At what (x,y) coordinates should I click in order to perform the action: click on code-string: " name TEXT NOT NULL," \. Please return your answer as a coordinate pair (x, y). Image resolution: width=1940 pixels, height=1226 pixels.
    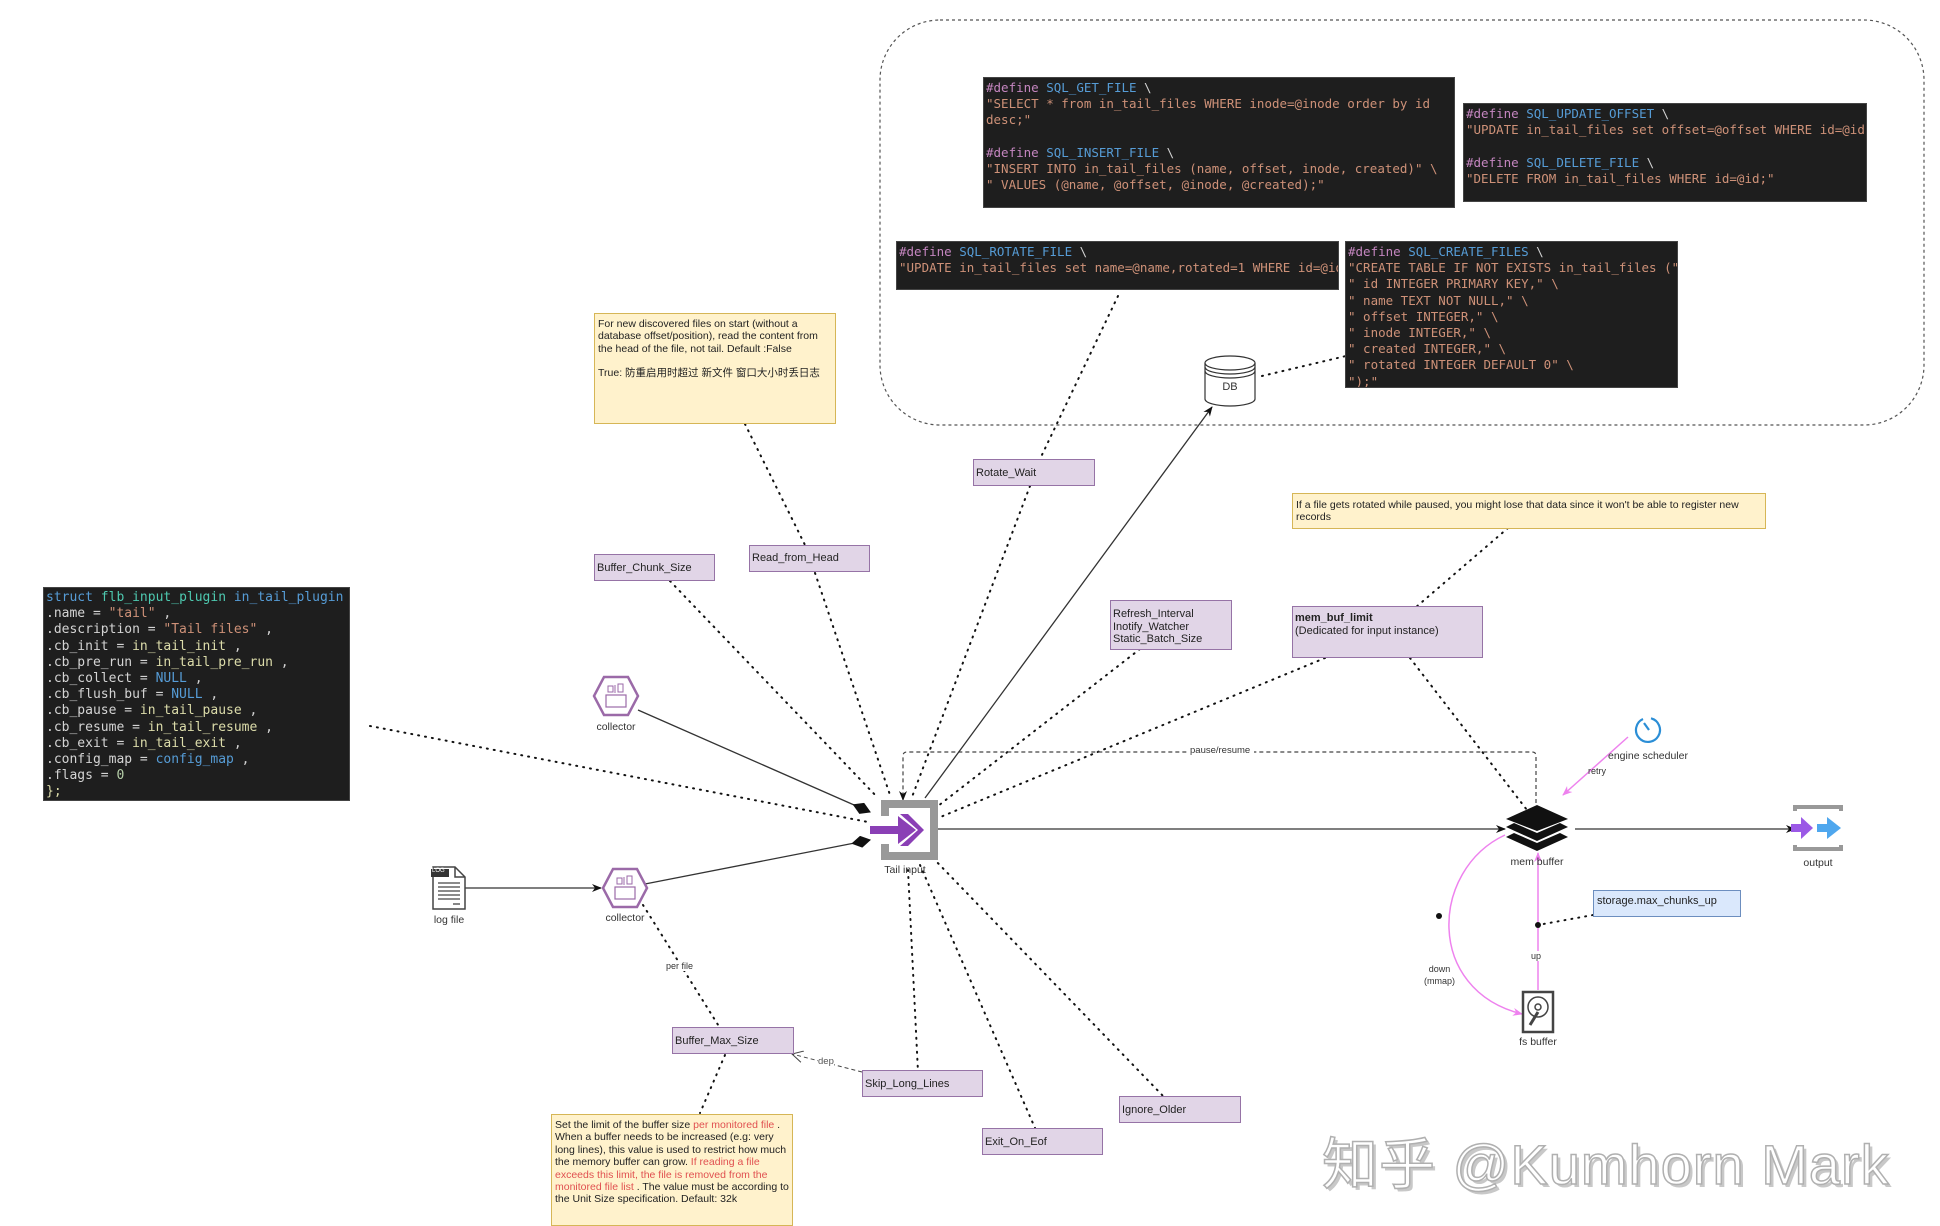
    Looking at the image, I should click on (1438, 300).